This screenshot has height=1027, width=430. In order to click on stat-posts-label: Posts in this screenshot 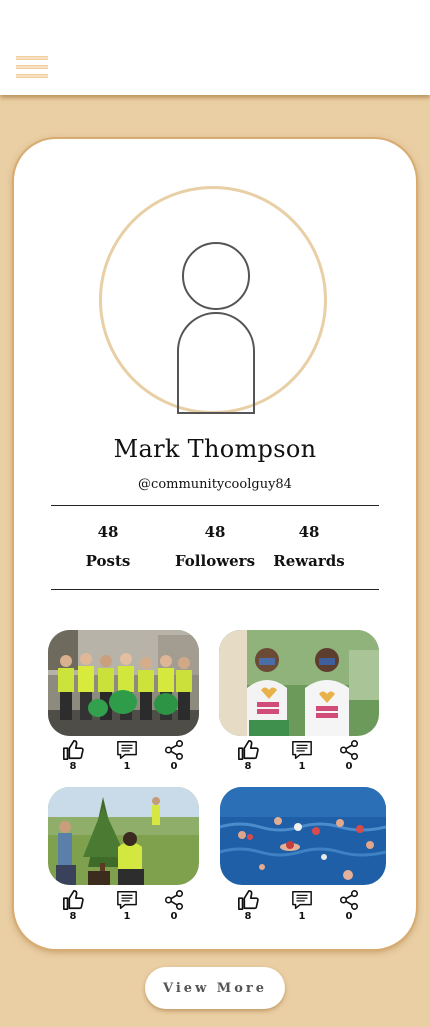, I will do `click(108, 561)`.